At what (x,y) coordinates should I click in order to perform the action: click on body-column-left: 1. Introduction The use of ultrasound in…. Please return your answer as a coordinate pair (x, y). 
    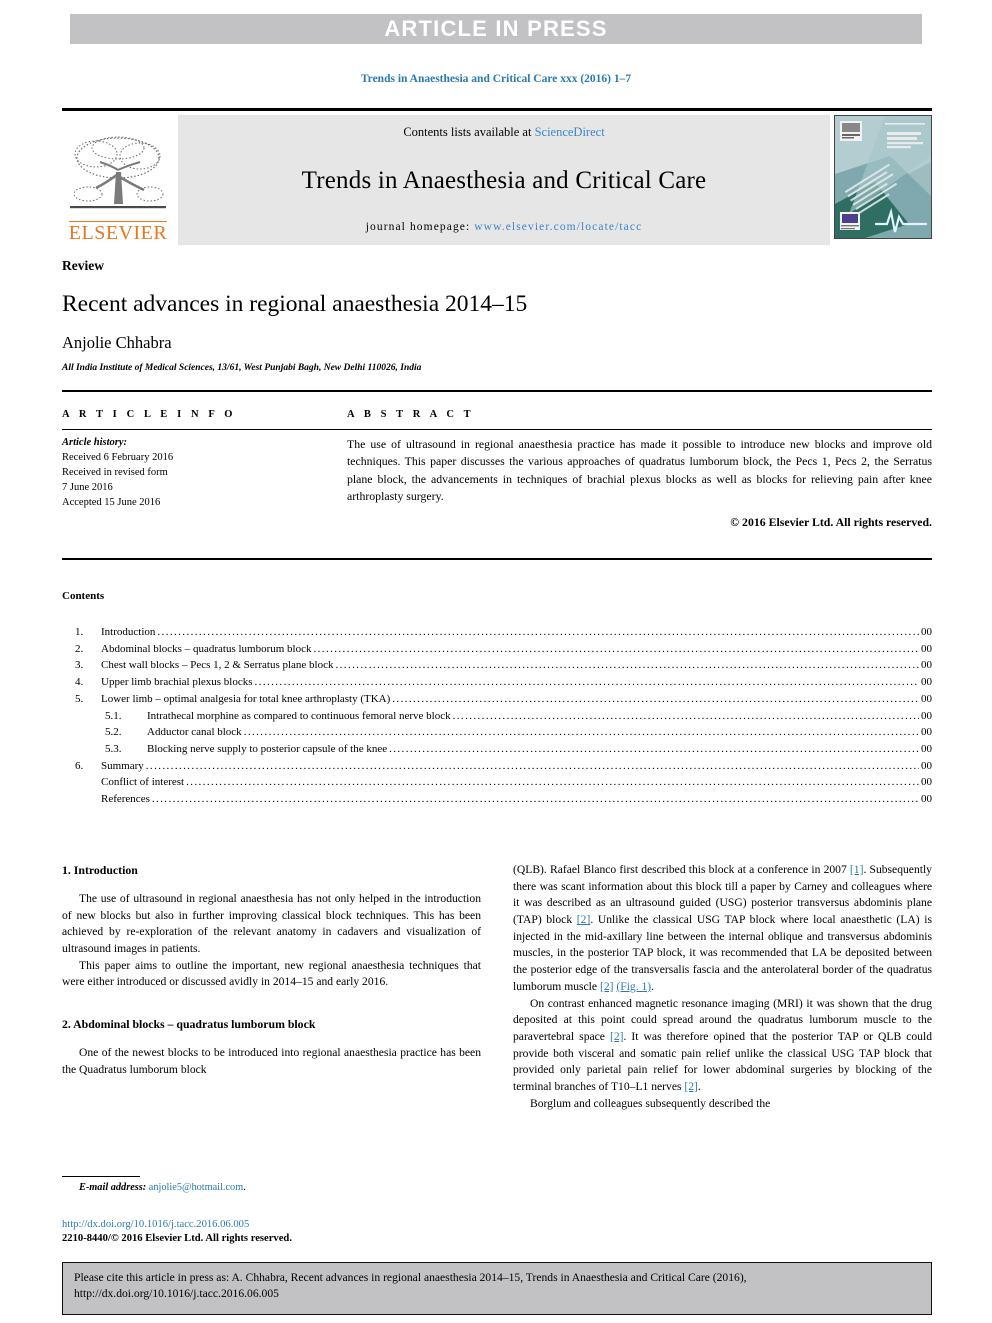
    Looking at the image, I should click on (271, 987).